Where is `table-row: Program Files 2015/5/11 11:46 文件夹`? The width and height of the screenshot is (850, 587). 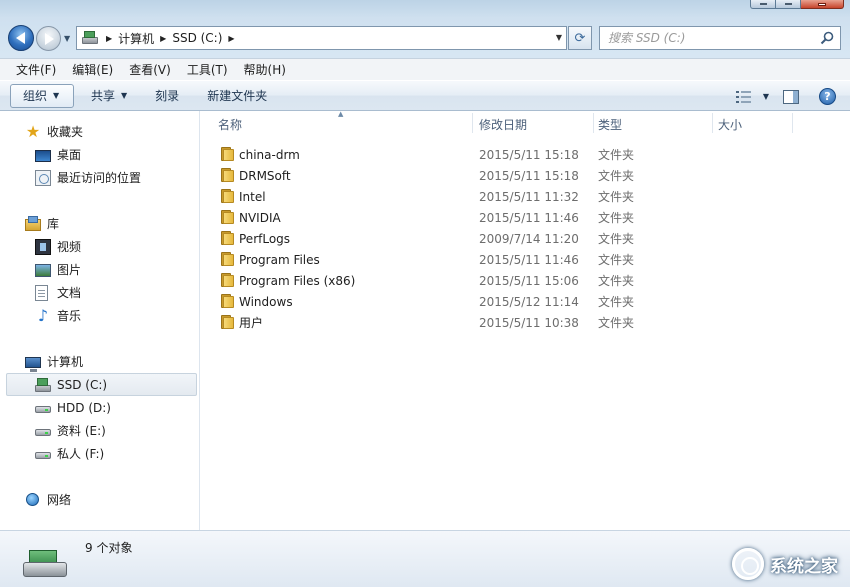 table-row: Program Files 2015/5/11 11:46 文件夹 is located at coordinates (525, 259).